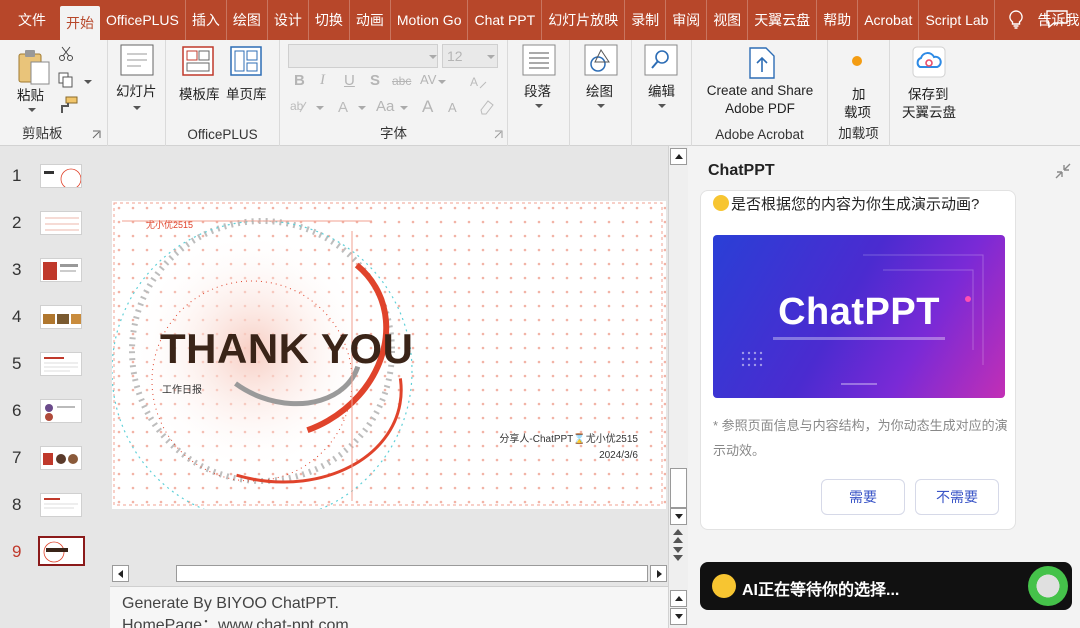 The image size is (1080, 628). What do you see at coordinates (246, 61) in the screenshot?
I see `single-page-library-icon` at bounding box center [246, 61].